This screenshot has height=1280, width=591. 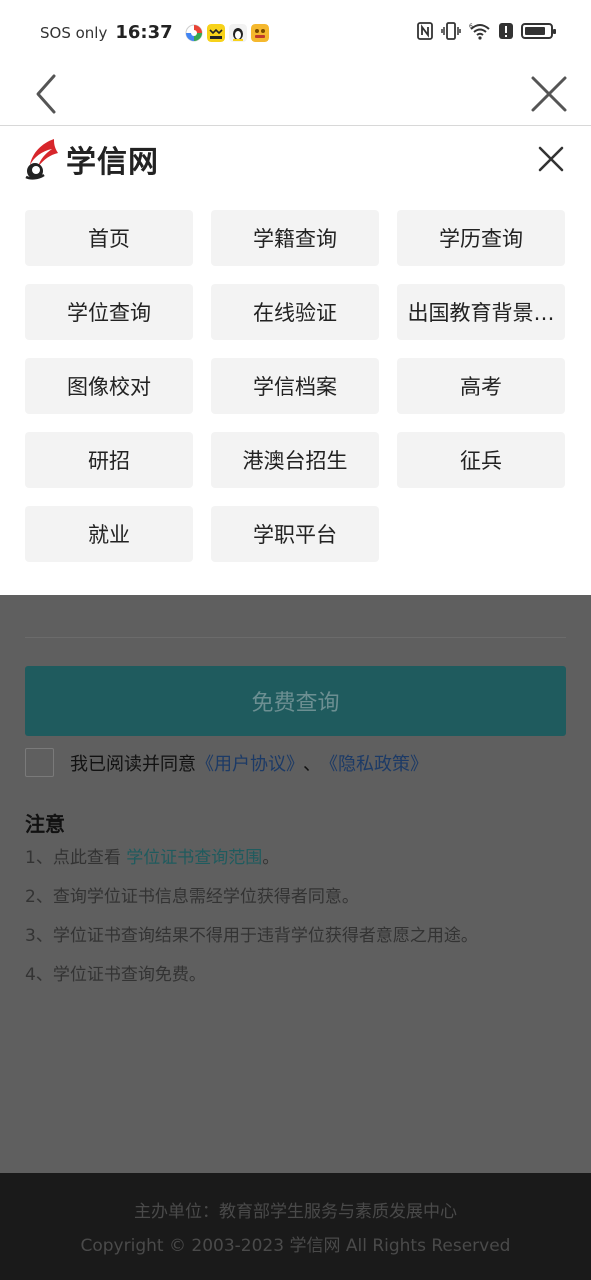 What do you see at coordinates (215, 32) in the screenshot?
I see `cartoon-app-icon` at bounding box center [215, 32].